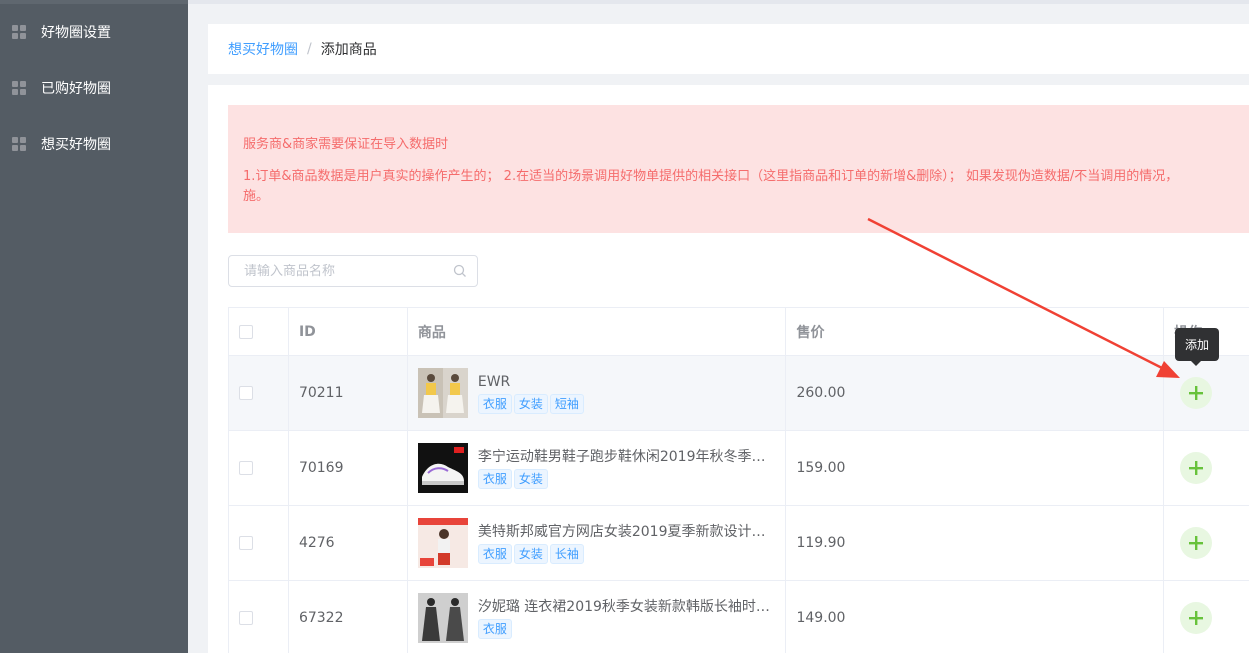  Describe the element at coordinates (728, 49) in the screenshot. I see `breadcrumb: 想买好物圈 / 添加商品` at that location.